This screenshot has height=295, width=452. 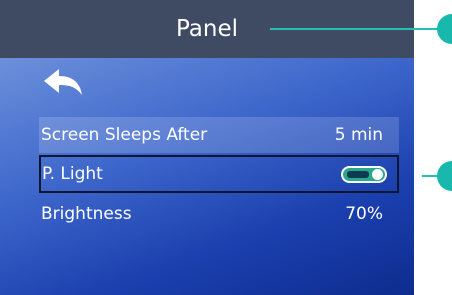 I want to click on setting-row-screen-sleep: Screen Sleeps After 5 min, so click(x=219, y=135).